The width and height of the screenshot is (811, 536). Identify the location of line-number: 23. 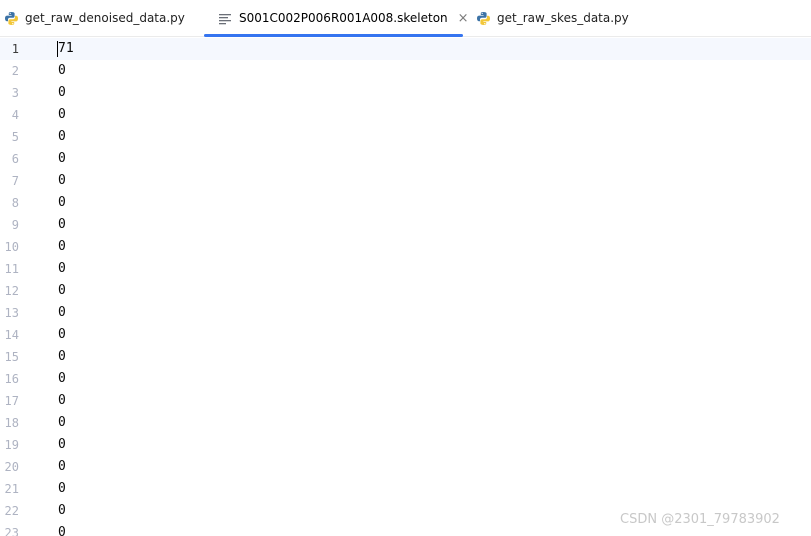
(11, 531).